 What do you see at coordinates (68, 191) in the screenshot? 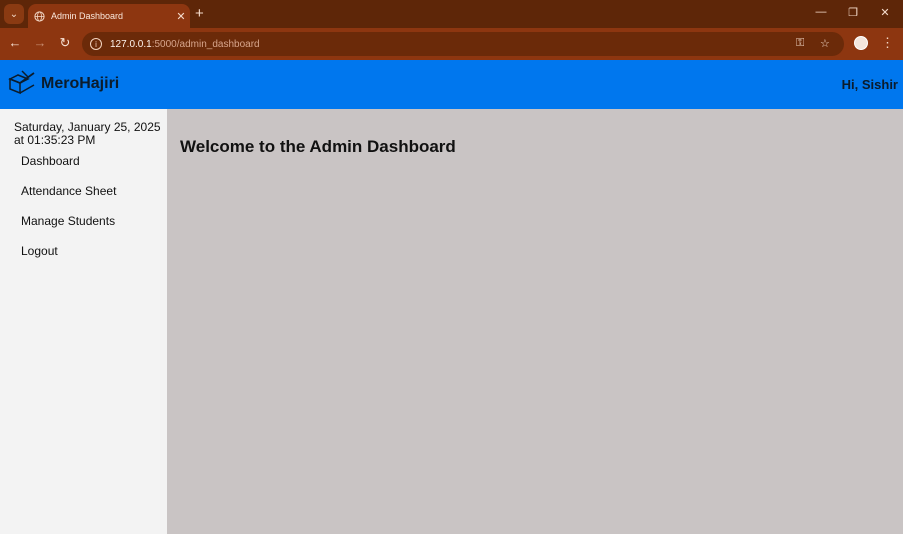
I see `sidebar-item-attendance-sheet: Attendance Sheet` at bounding box center [68, 191].